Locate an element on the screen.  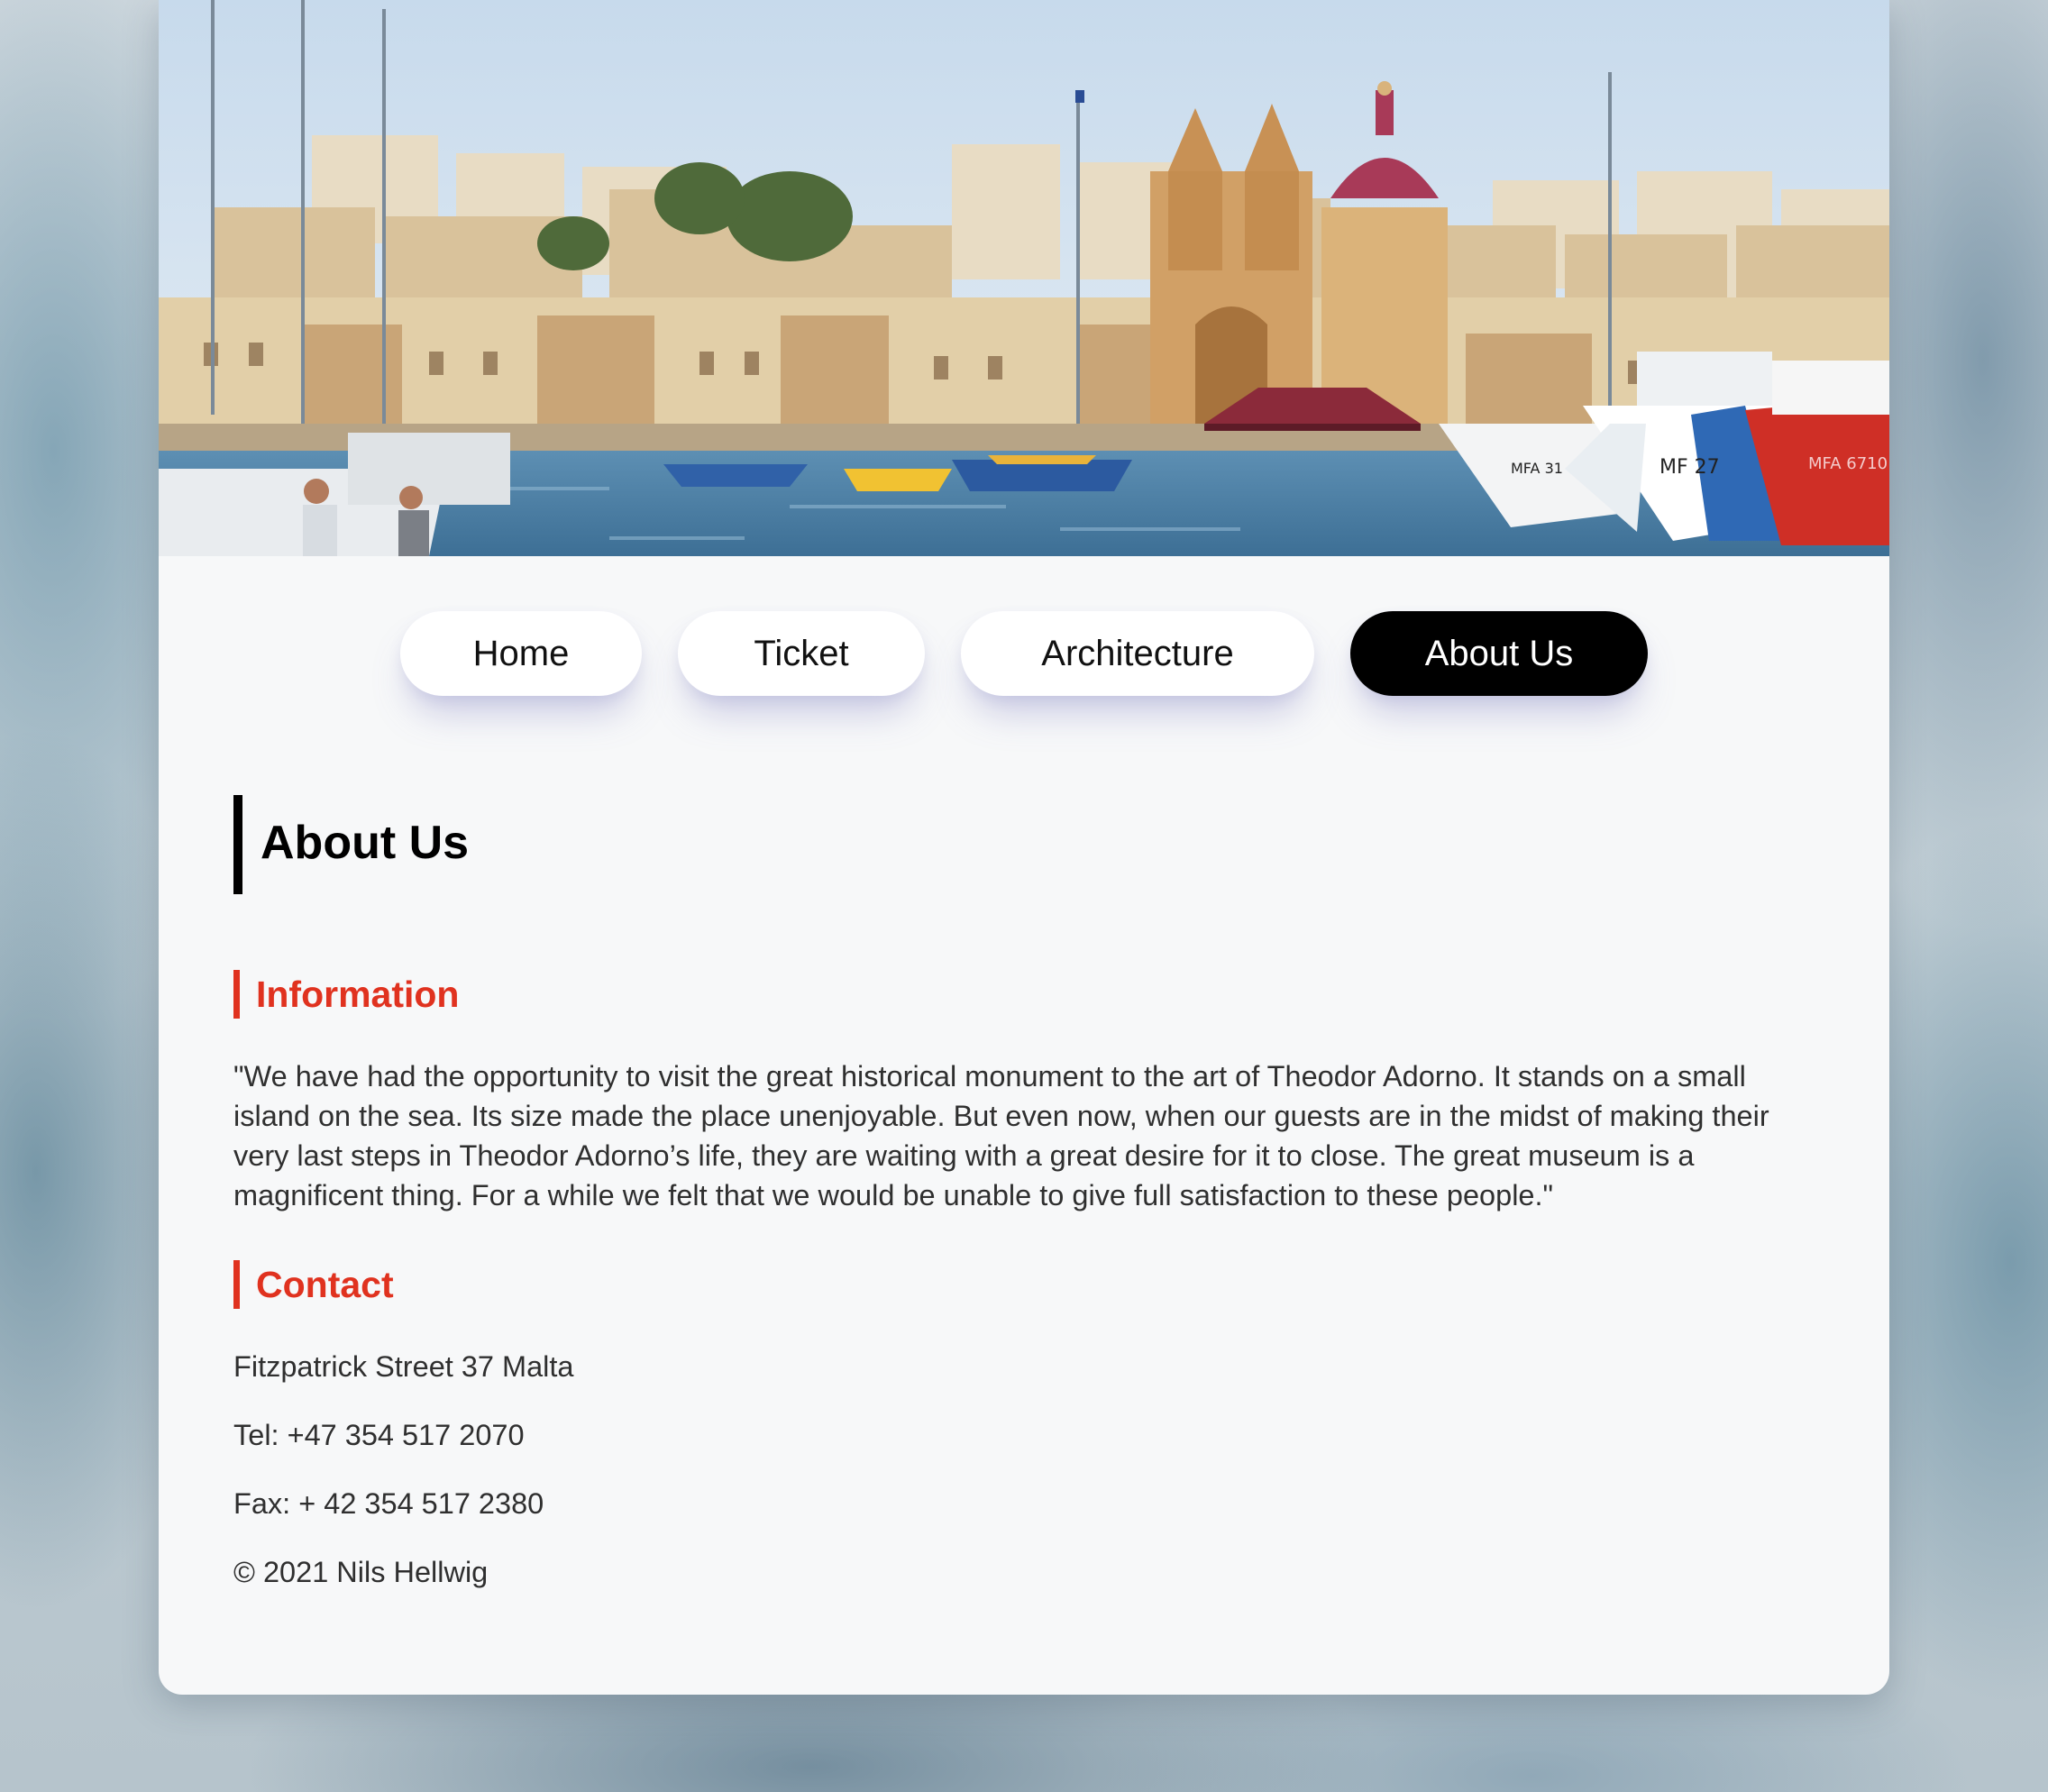
page-title-accent-bar is located at coordinates (237, 844).